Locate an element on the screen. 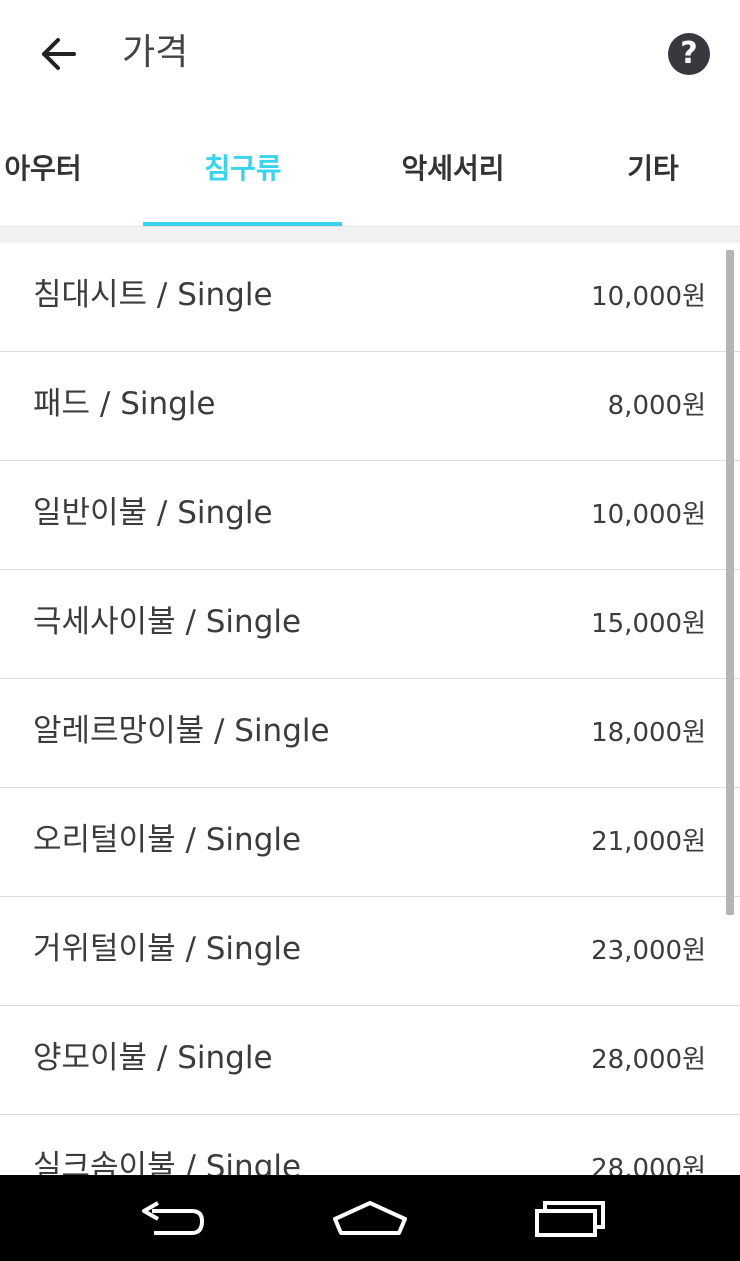 This screenshot has width=740, height=1261. item-price: 18,000원 is located at coordinates (648, 733).